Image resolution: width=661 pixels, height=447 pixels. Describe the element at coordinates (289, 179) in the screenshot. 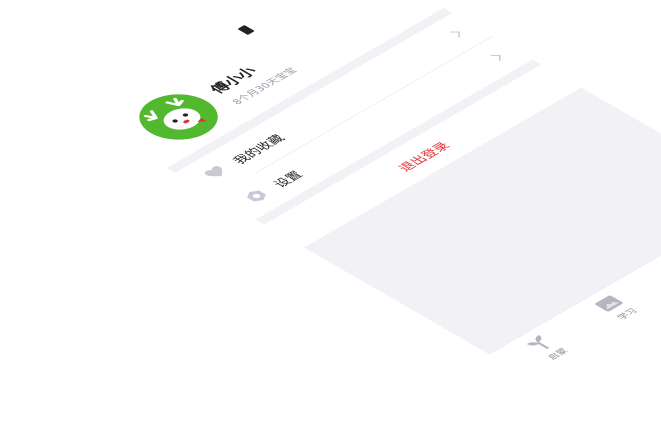

I see `menu-item-settings-label: 设置` at that location.